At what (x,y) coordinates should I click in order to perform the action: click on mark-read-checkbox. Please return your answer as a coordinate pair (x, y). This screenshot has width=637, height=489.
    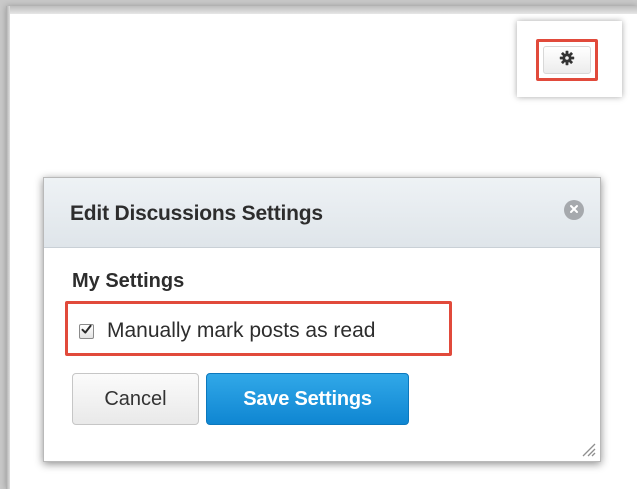
    Looking at the image, I should click on (86, 331).